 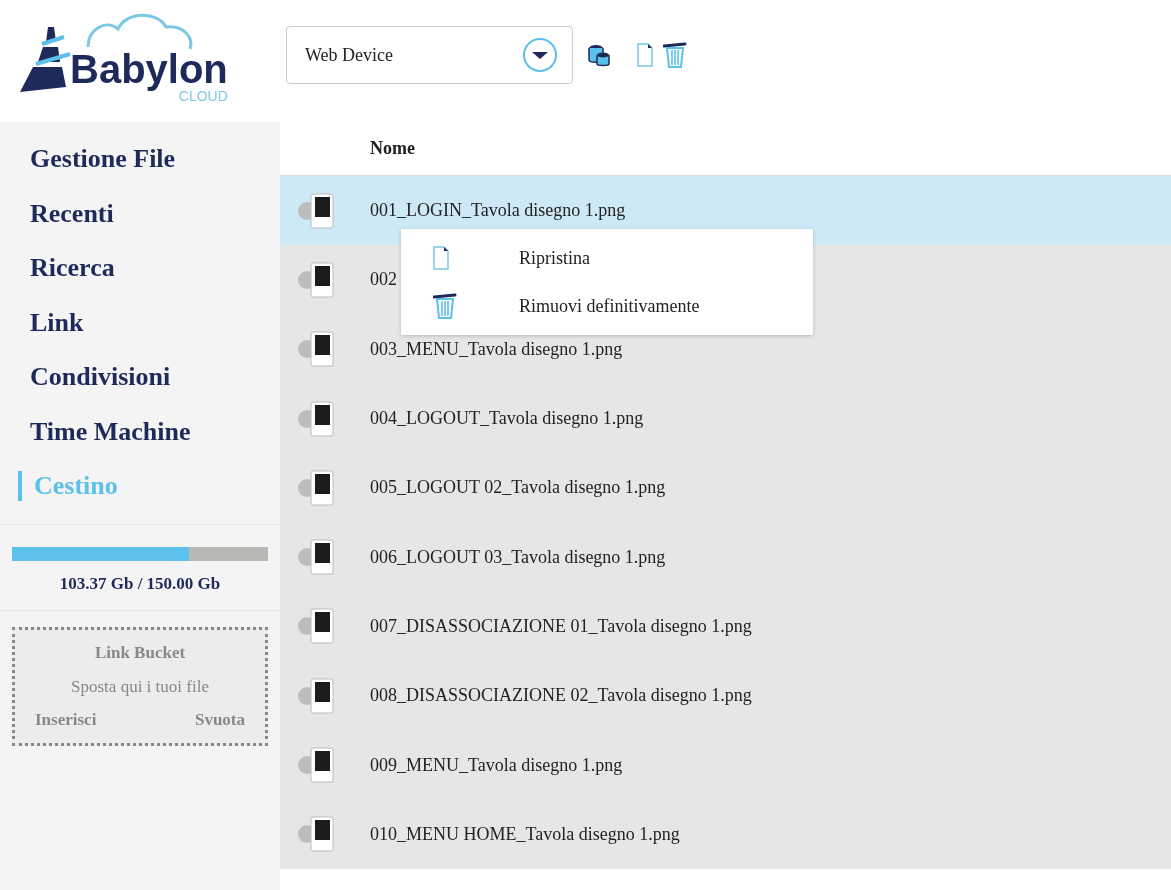 I want to click on file-name: 010_MENU HOME_Tavola disegno 1.png, so click(x=525, y=834).